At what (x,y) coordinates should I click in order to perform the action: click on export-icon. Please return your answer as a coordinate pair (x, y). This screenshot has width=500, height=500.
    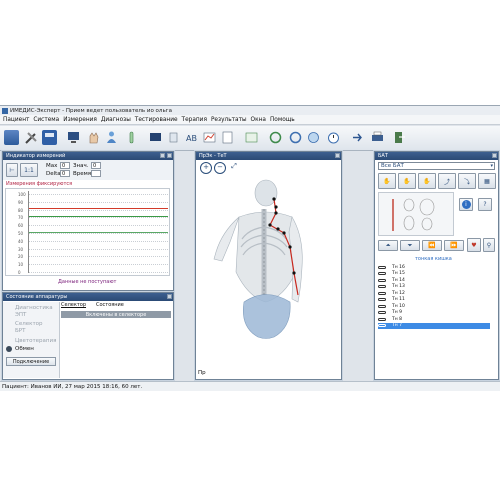
    Looking at the image, I should click on (357, 137).